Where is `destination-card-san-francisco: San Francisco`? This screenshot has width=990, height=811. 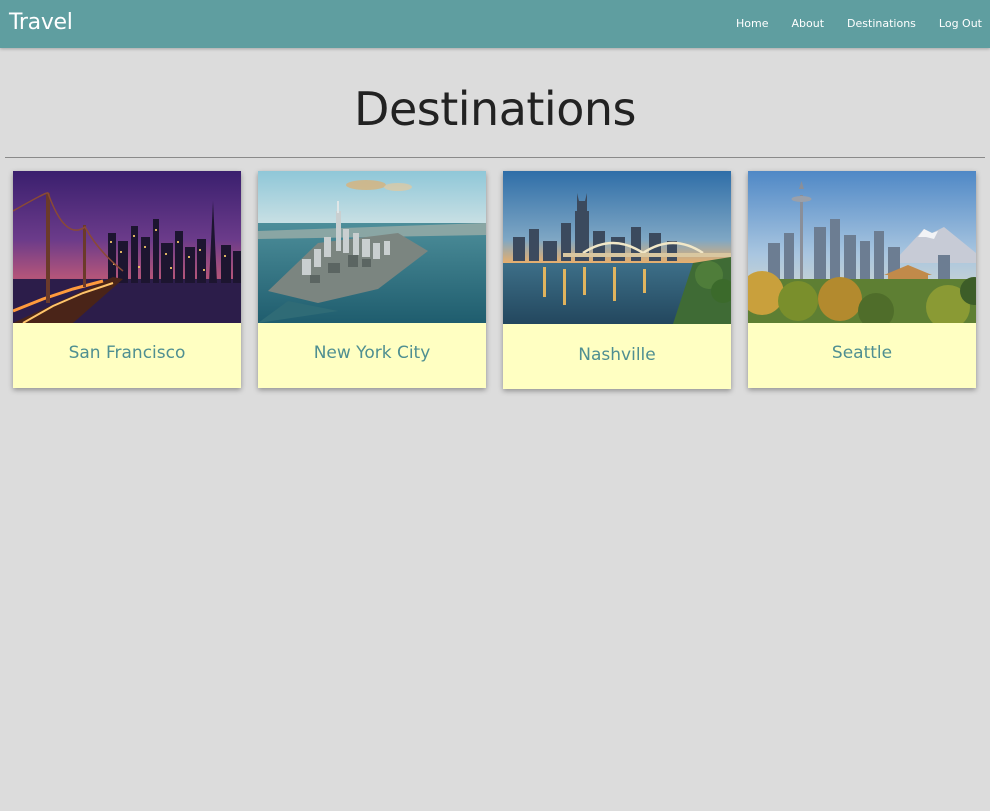
destination-card-san-francisco: San Francisco is located at coordinates (127, 279).